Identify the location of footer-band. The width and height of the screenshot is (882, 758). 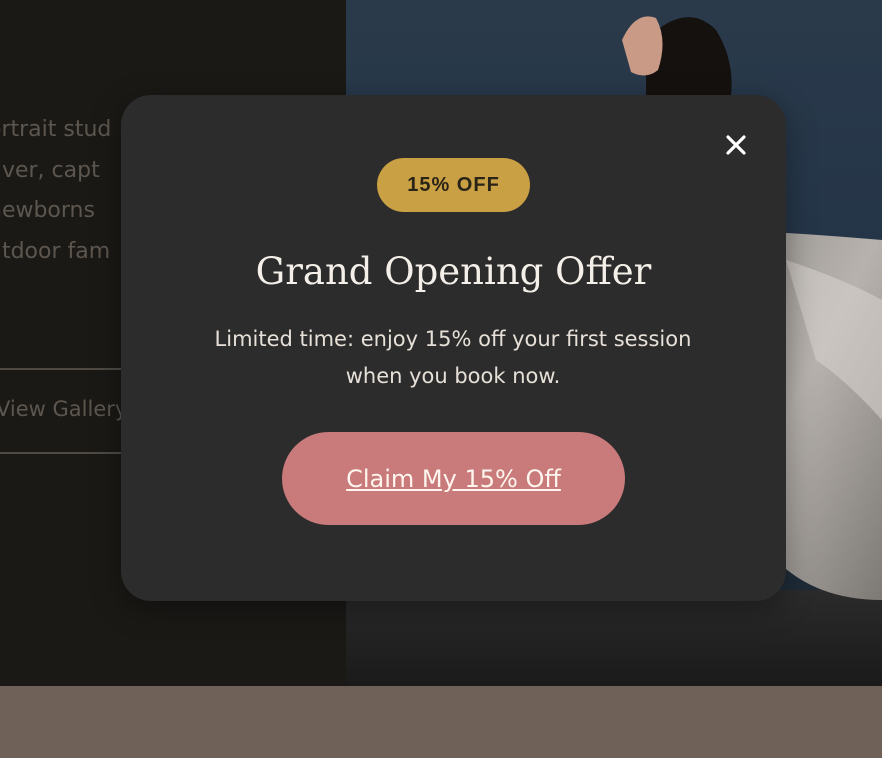
(441, 722).